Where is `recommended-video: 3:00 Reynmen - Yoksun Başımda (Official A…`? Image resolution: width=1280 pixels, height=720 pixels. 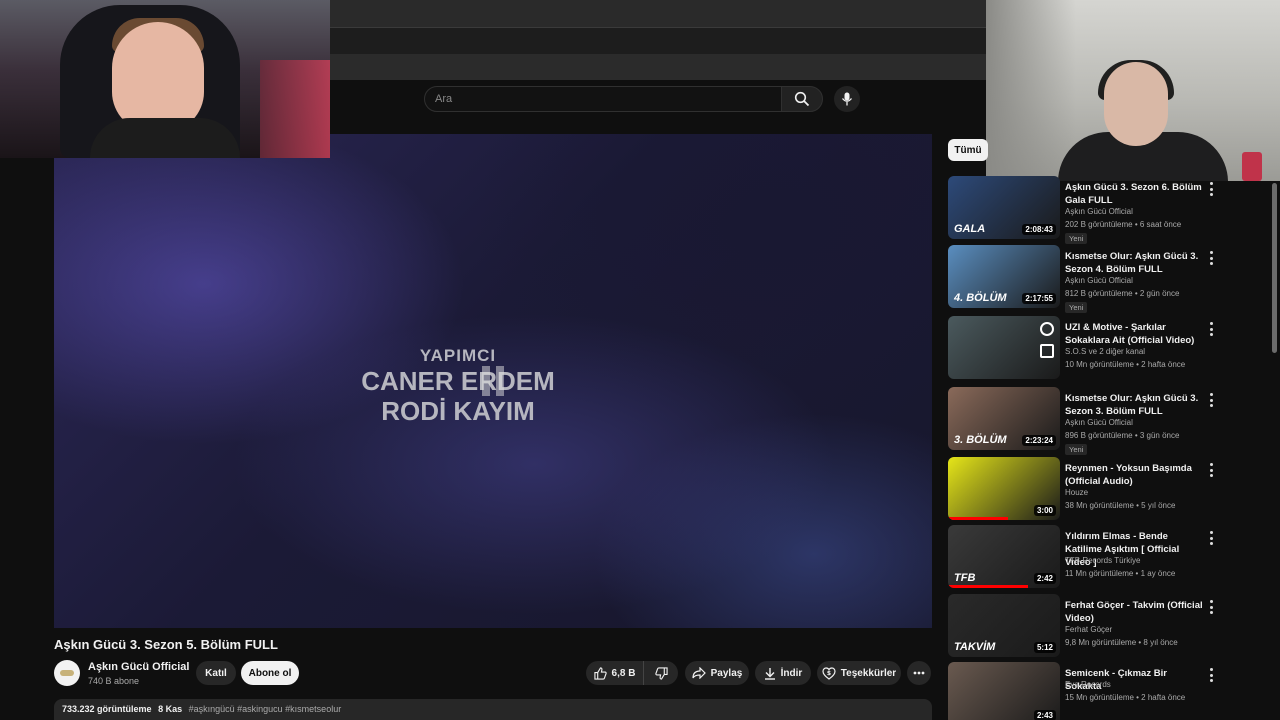 recommended-video: 3:00 Reynmen - Yoksun Başımda (Official A… is located at coordinates (1088, 489).